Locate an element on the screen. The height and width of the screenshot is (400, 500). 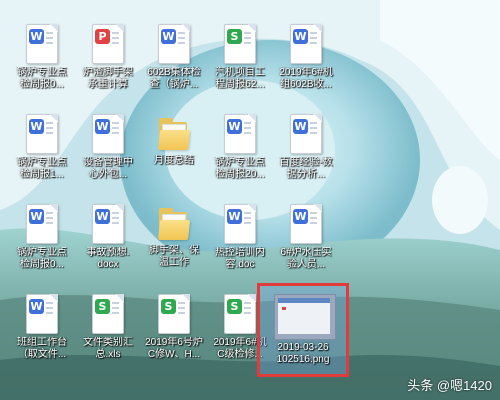
desktop-icon-word: W 热控培训内 容.doc is located at coordinates (240, 242).